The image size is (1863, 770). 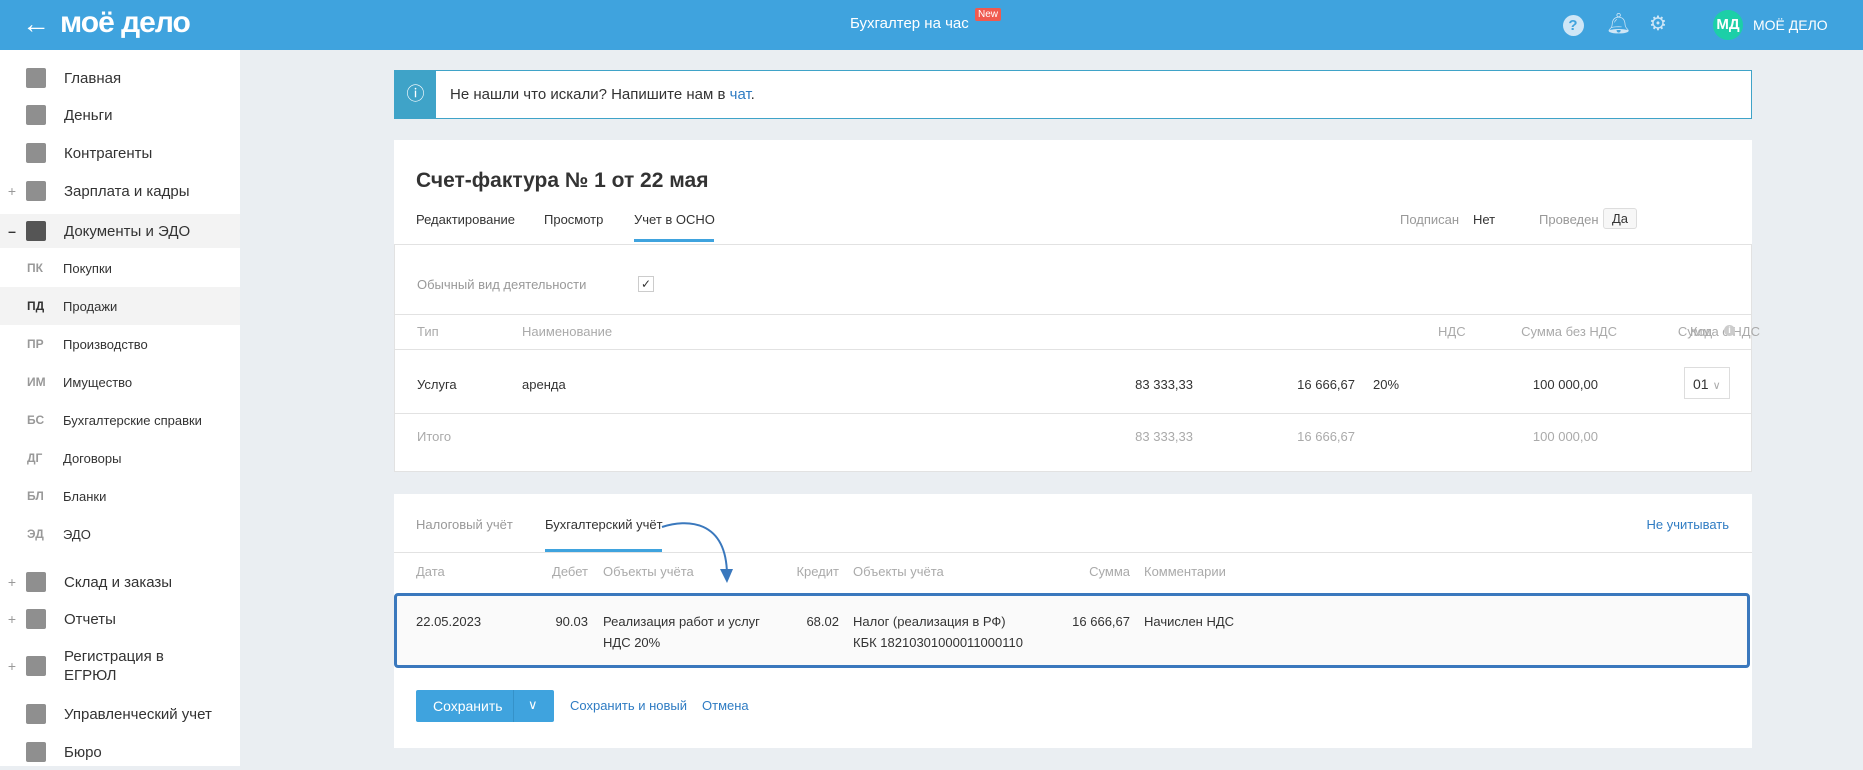 I want to click on code-select: 01 ∨, so click(x=1707, y=383).